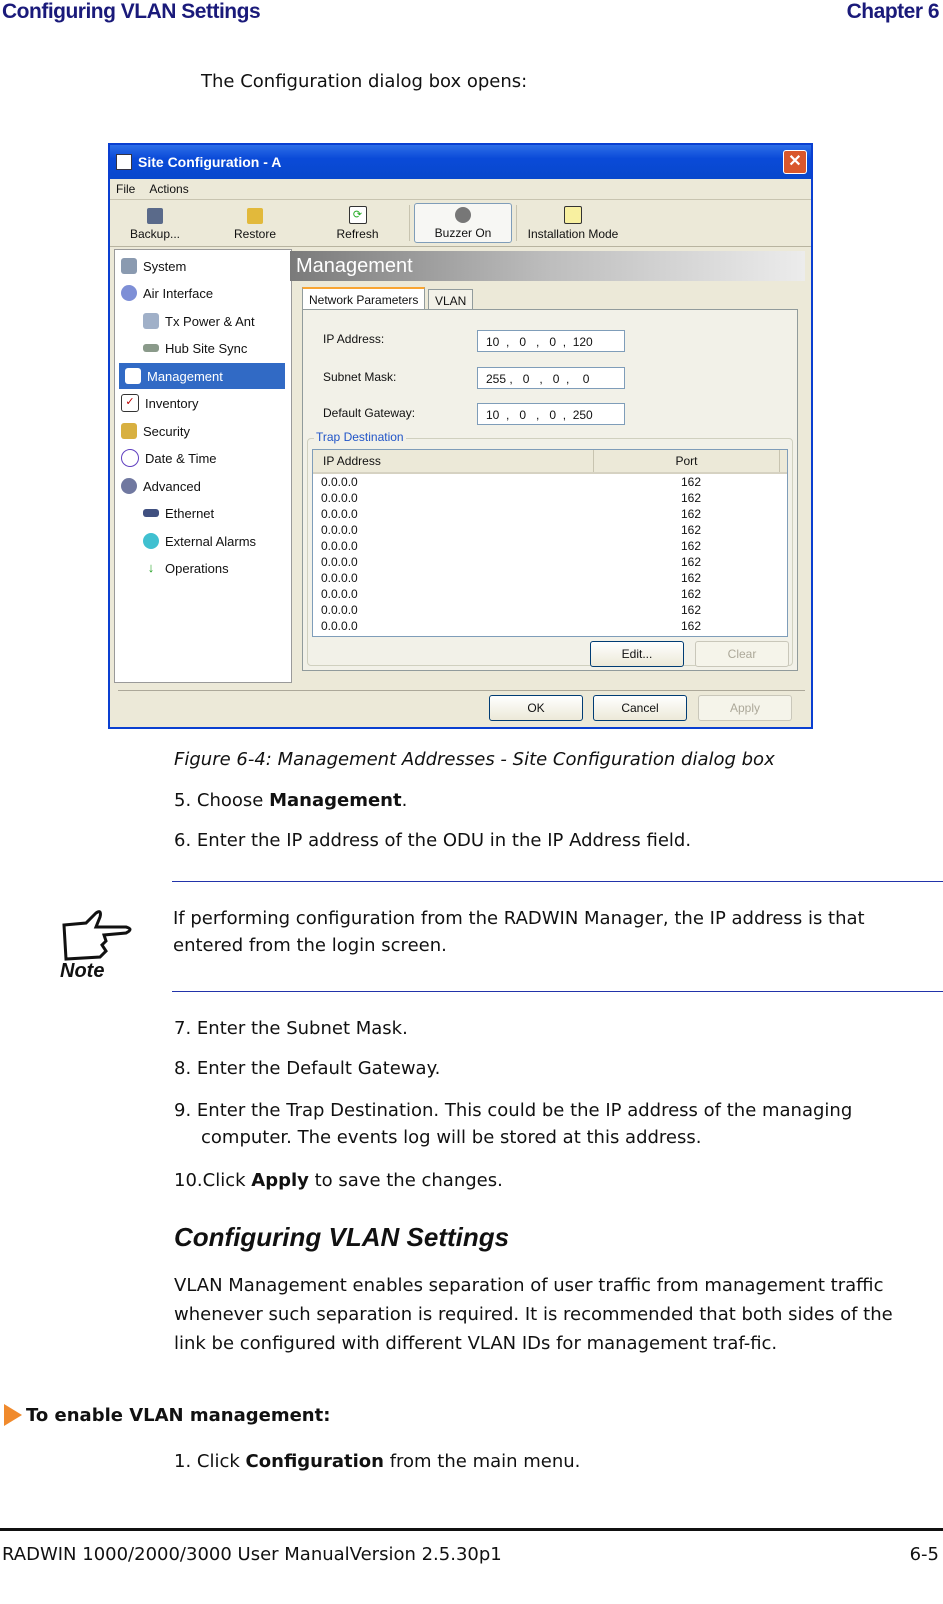 The width and height of the screenshot is (943, 1604). Describe the element at coordinates (451, 299) in the screenshot. I see `tab-vlan: VLAN` at that location.